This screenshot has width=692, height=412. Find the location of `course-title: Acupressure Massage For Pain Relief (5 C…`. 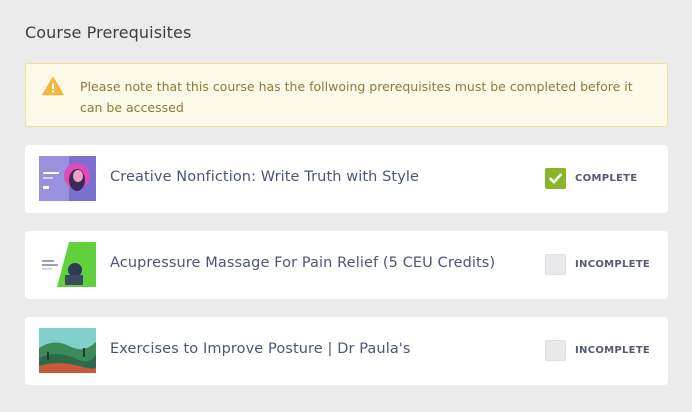

course-title: Acupressure Massage For Pain Relief (5 C… is located at coordinates (302, 263).